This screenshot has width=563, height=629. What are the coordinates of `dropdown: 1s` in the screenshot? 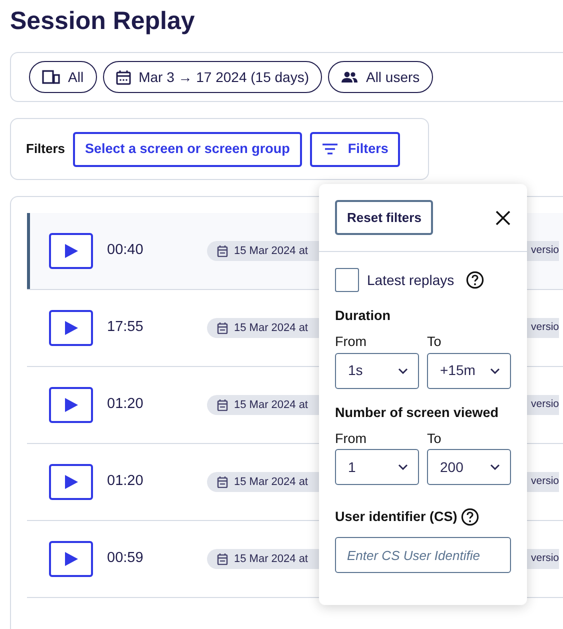 It's located at (377, 370).